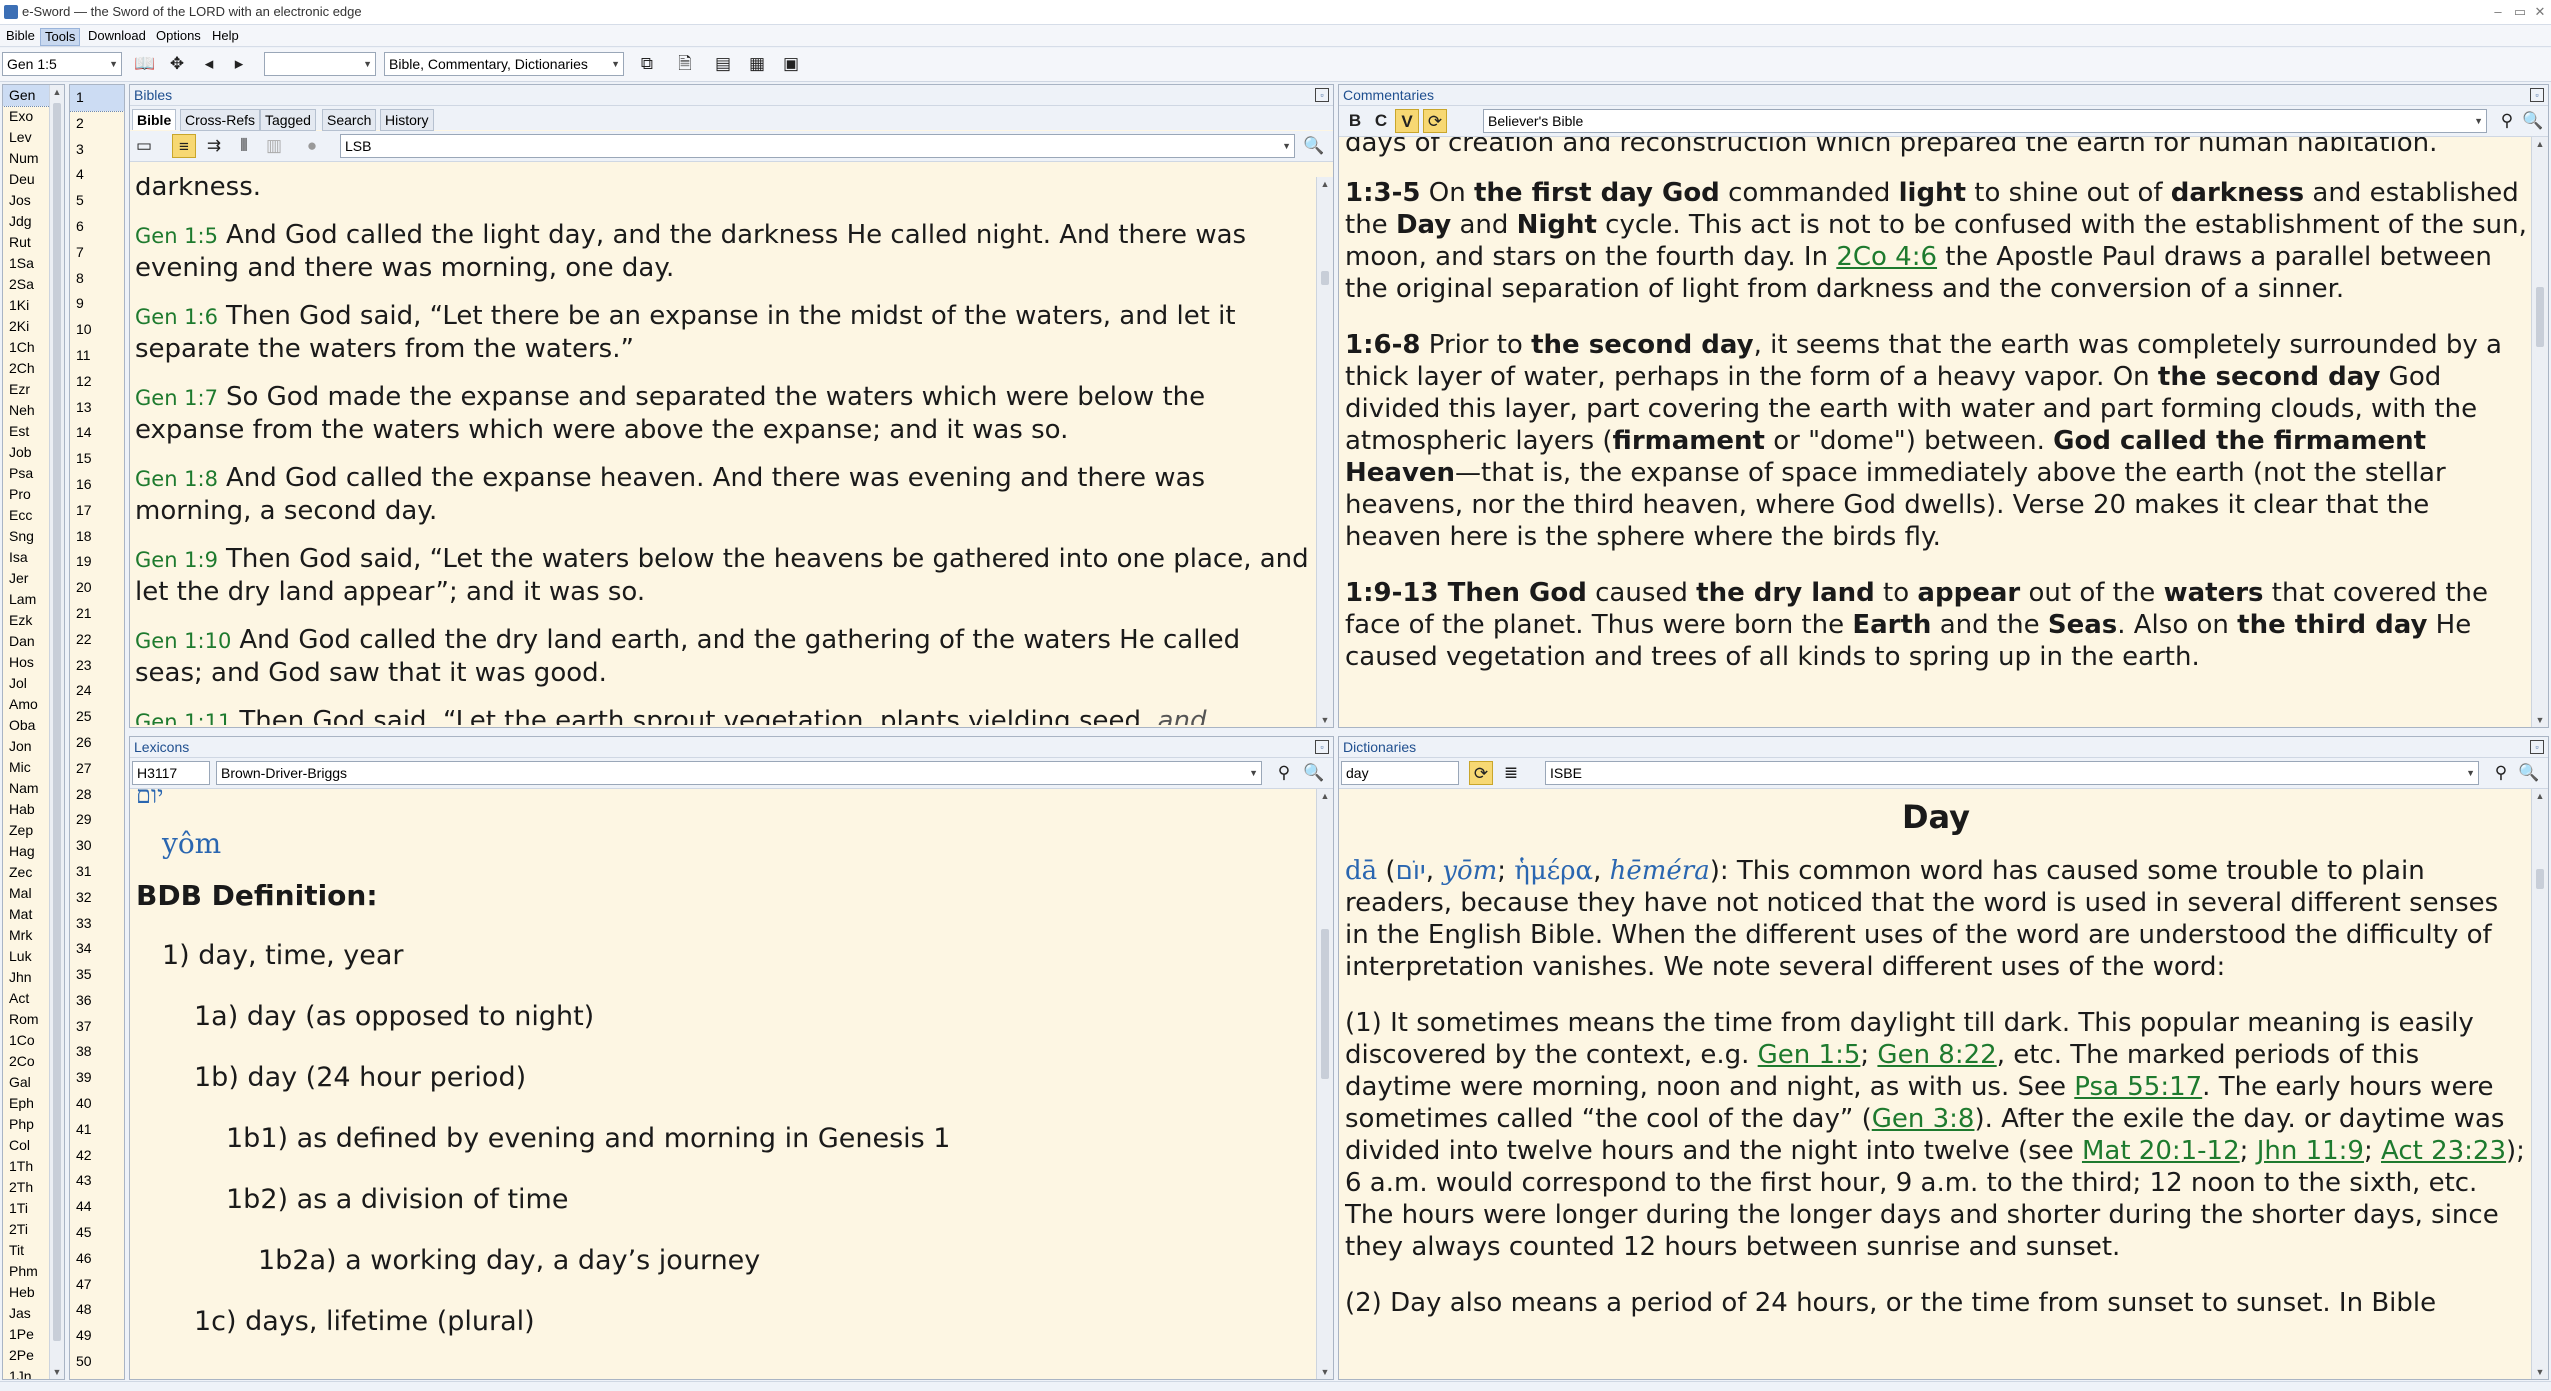  Describe the element at coordinates (647, 64) in the screenshot. I see `copy-icon: ⧉` at that location.